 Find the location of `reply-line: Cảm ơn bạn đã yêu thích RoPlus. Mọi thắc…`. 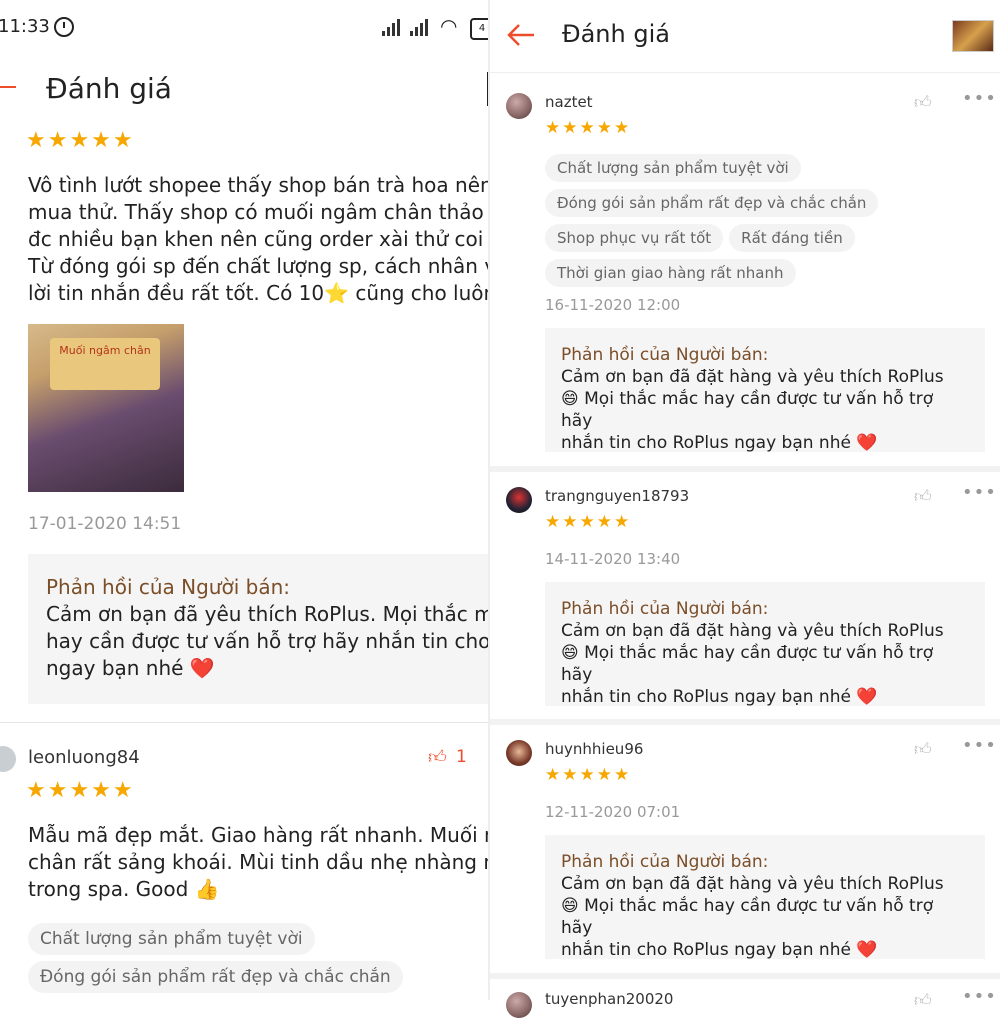

reply-line: Cảm ơn bạn đã yêu thích RoPlus. Mọi thắc… is located at coordinates (267, 614).